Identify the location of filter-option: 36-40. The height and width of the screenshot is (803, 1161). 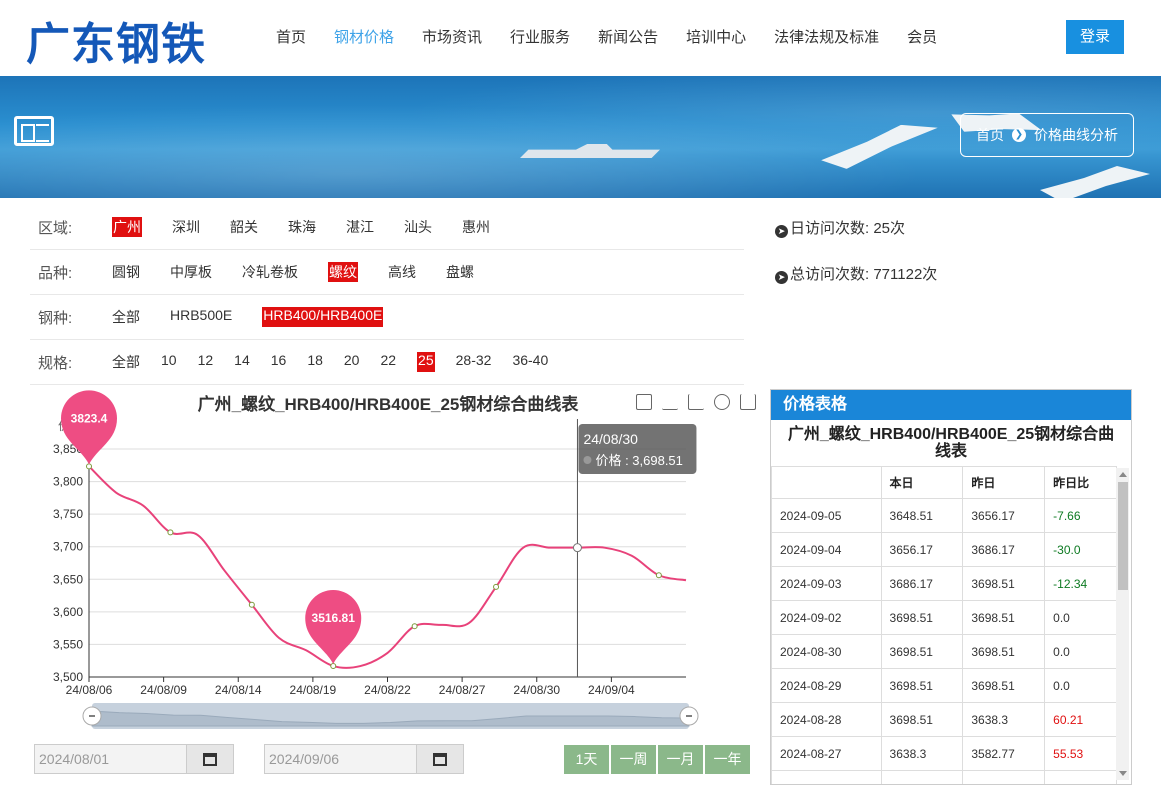
(530, 362).